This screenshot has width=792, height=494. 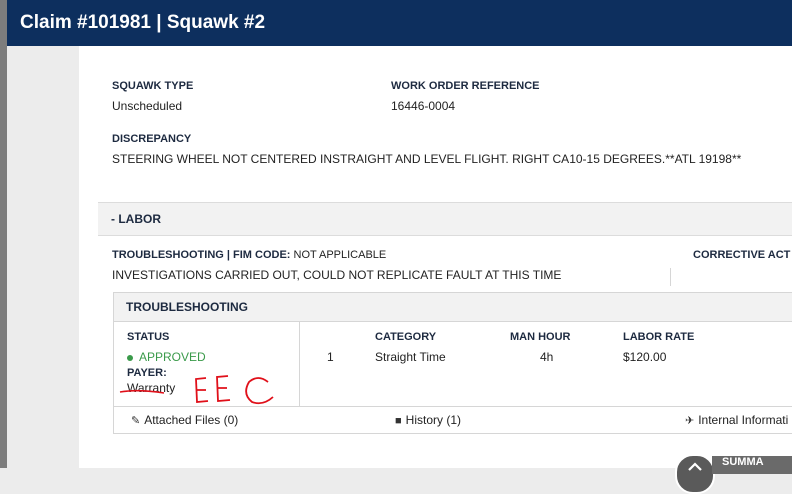 I want to click on row-man-hour: 4h, so click(x=547, y=357).